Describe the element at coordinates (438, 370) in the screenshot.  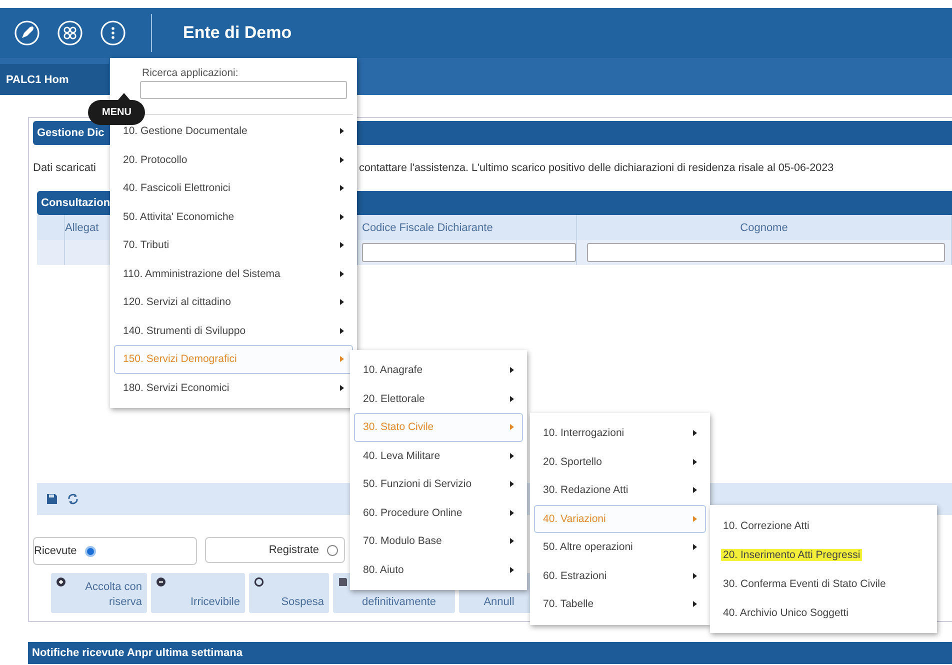
I see `menu-item: 10. Anagrafe` at that location.